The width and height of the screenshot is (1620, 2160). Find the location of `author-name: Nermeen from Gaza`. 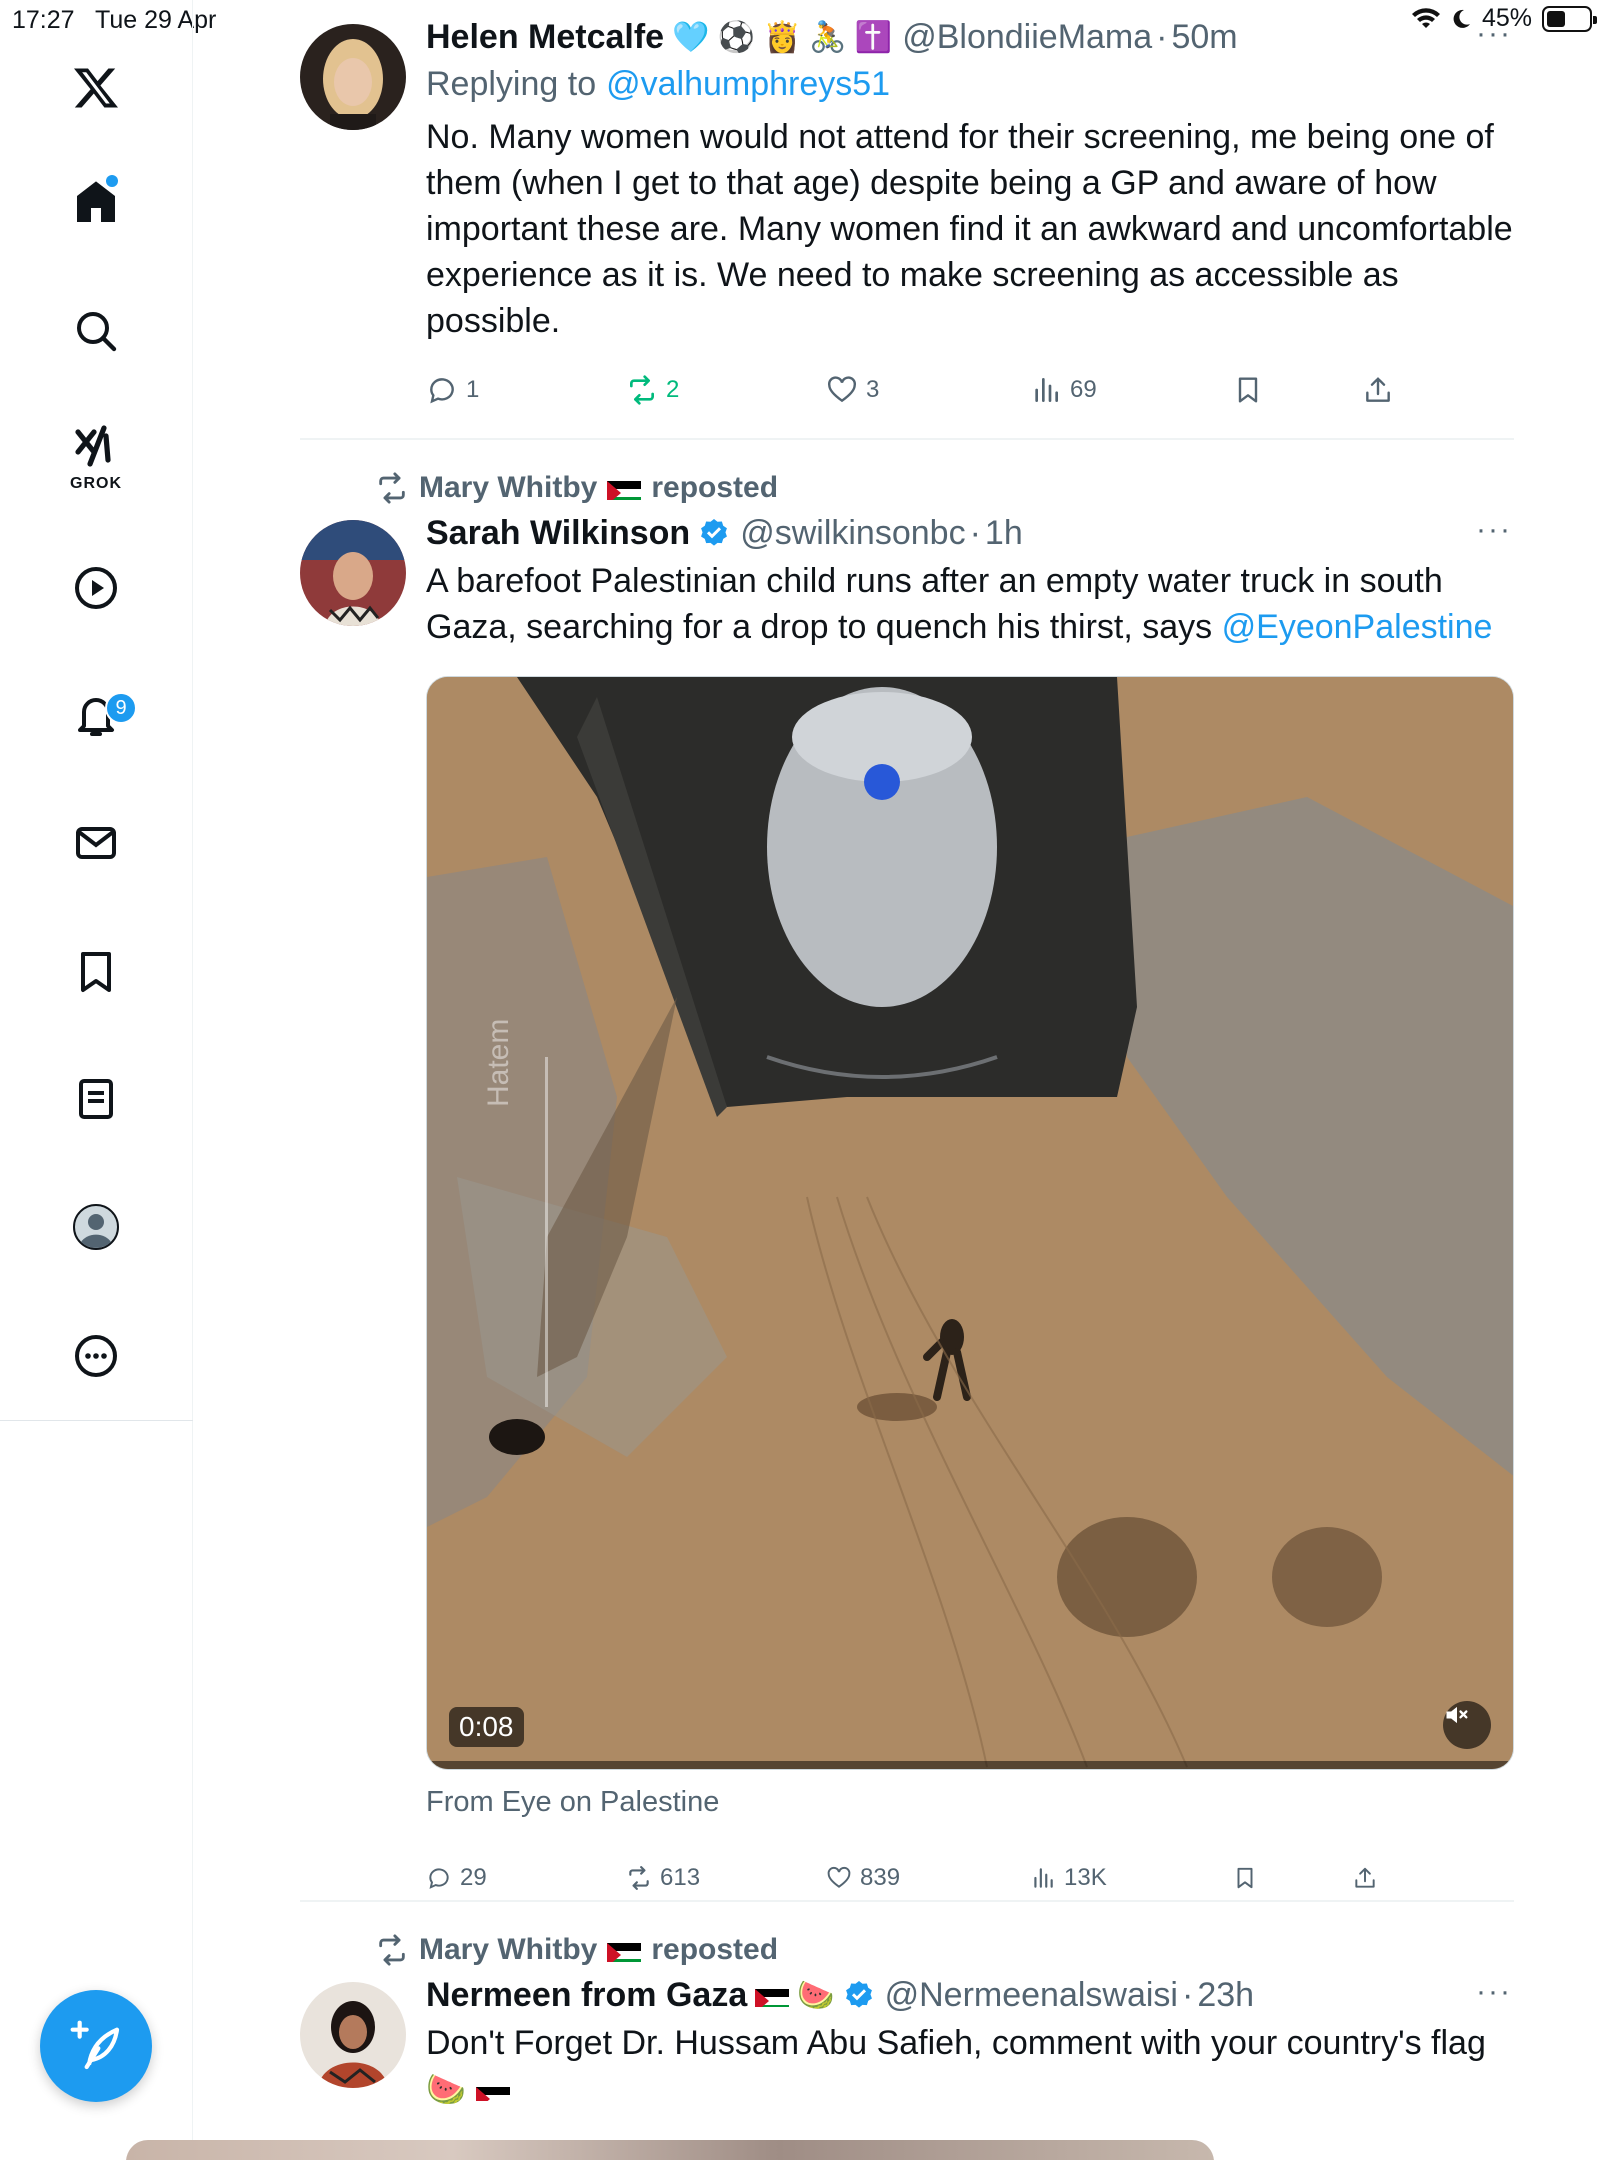

author-name: Nermeen from Gaza is located at coordinates (586, 1995).